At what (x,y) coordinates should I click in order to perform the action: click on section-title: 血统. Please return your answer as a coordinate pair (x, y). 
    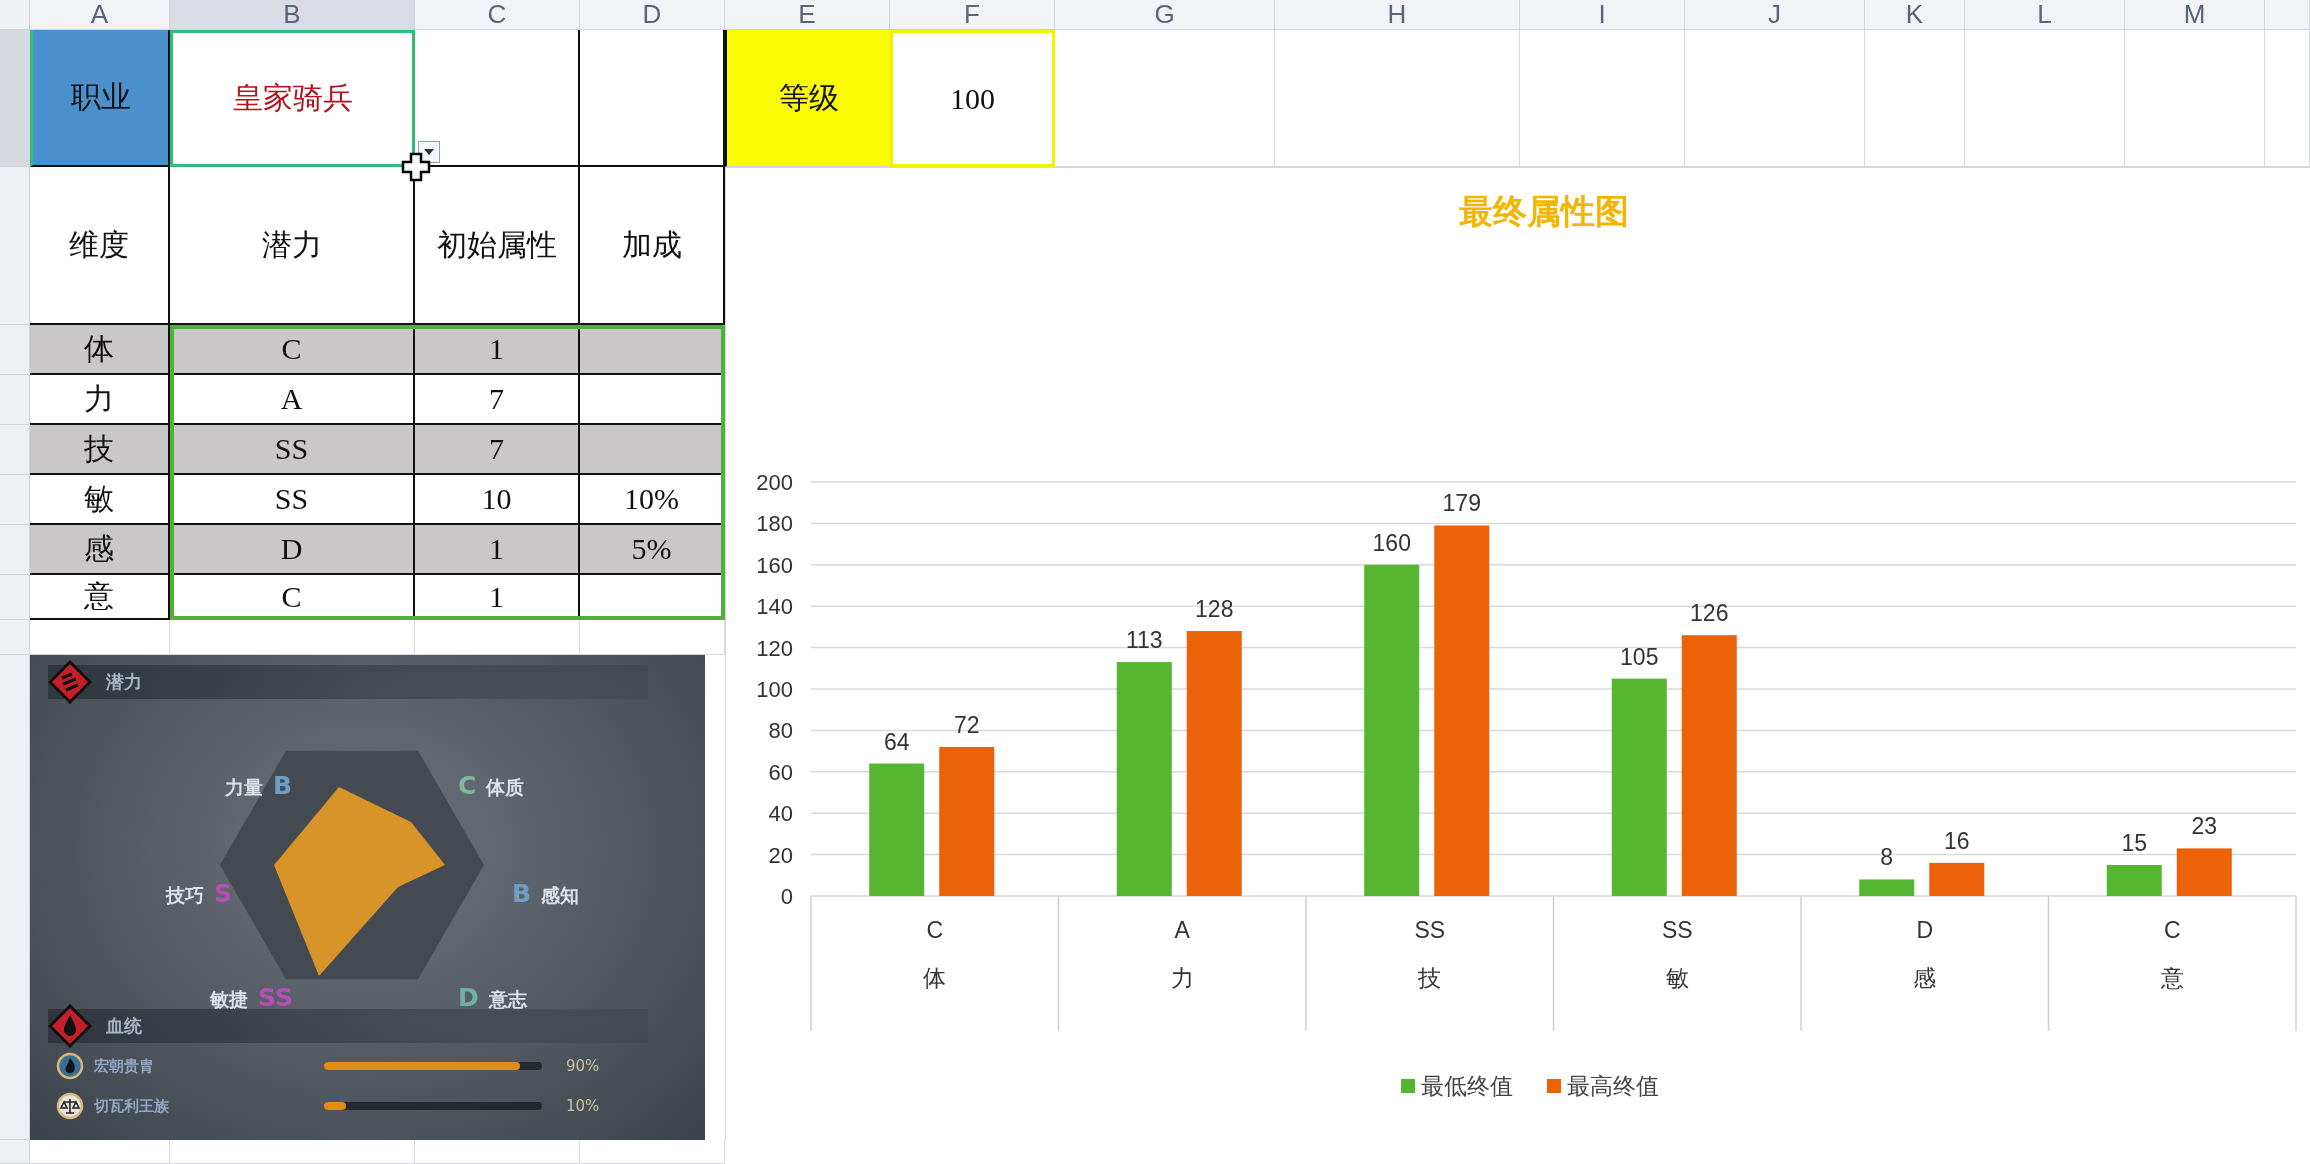
    Looking at the image, I should click on (124, 1026).